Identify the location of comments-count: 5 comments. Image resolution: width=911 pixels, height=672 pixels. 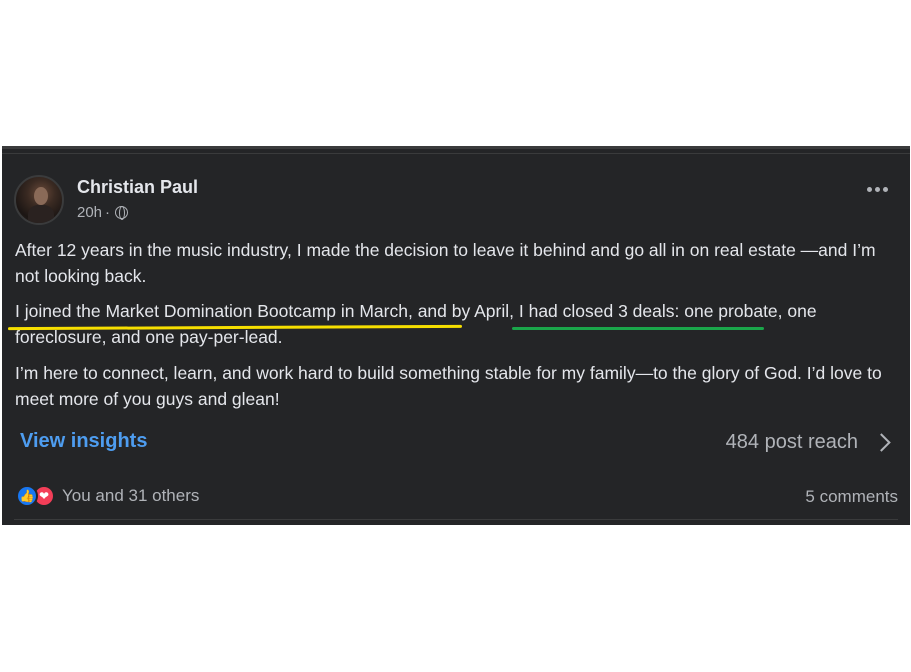
(851, 497).